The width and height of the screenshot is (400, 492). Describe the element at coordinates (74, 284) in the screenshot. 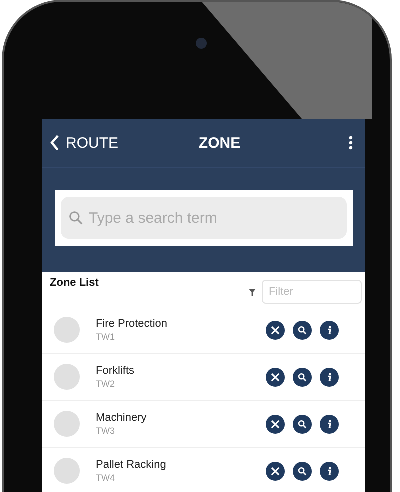

I see `list-title: Zone List` at that location.